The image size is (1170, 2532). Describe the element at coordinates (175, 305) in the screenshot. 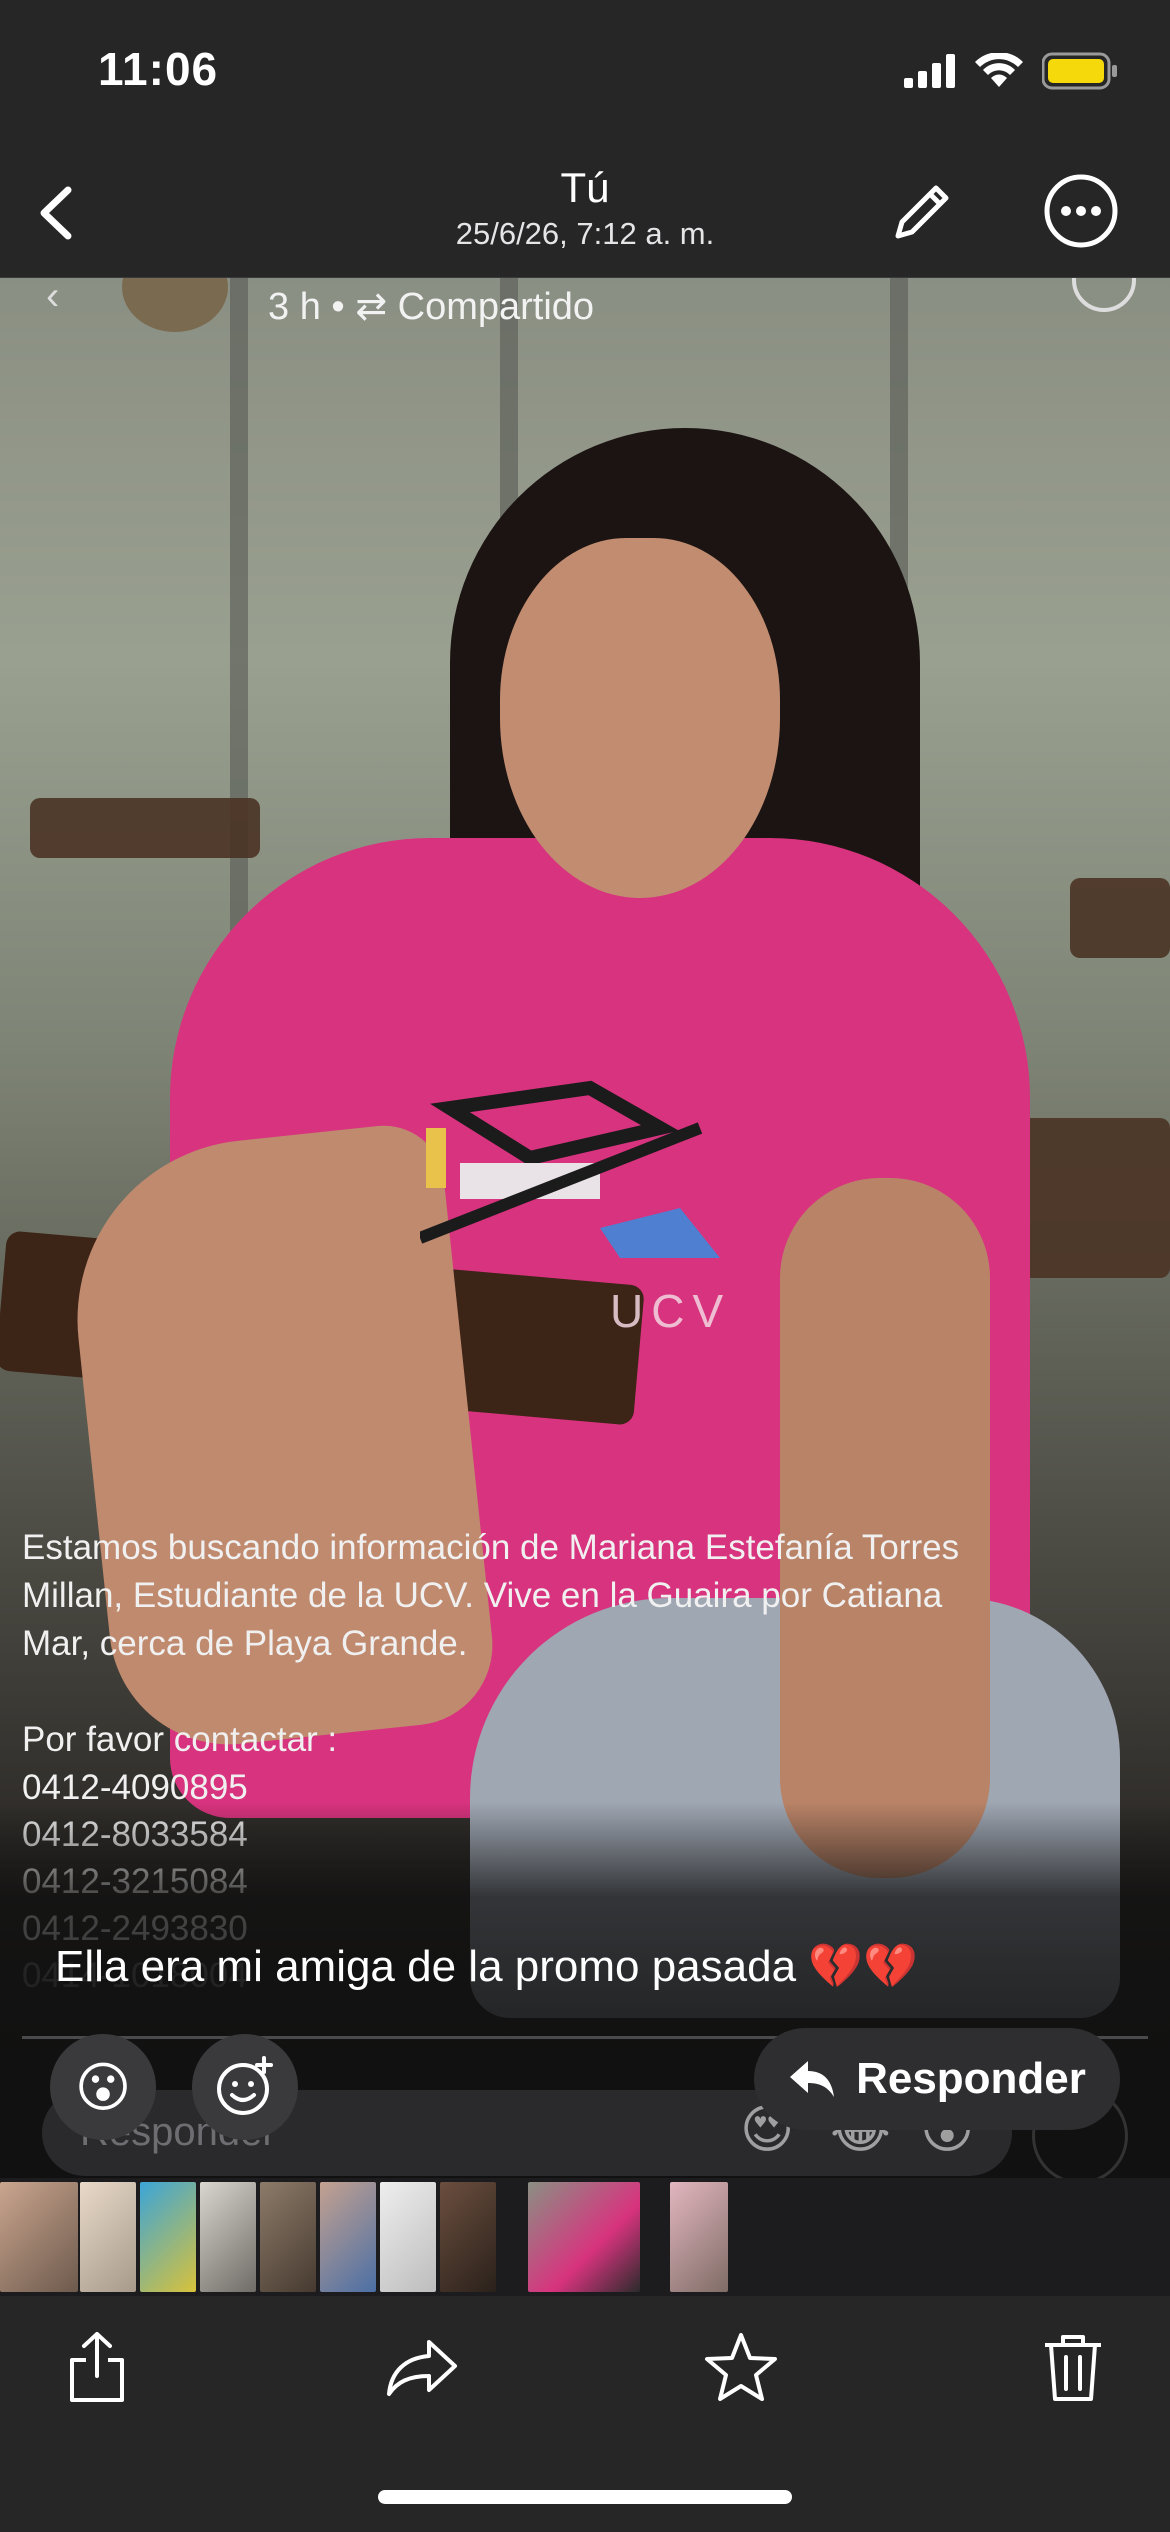

I see `avatar` at that location.